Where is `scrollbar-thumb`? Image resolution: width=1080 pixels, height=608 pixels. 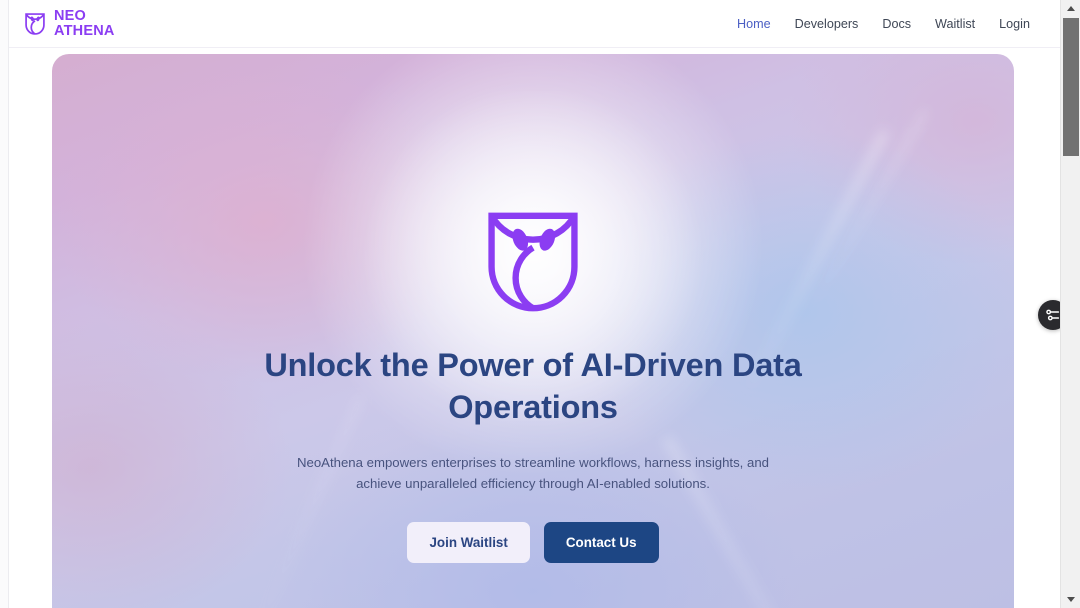 scrollbar-thumb is located at coordinates (1071, 87).